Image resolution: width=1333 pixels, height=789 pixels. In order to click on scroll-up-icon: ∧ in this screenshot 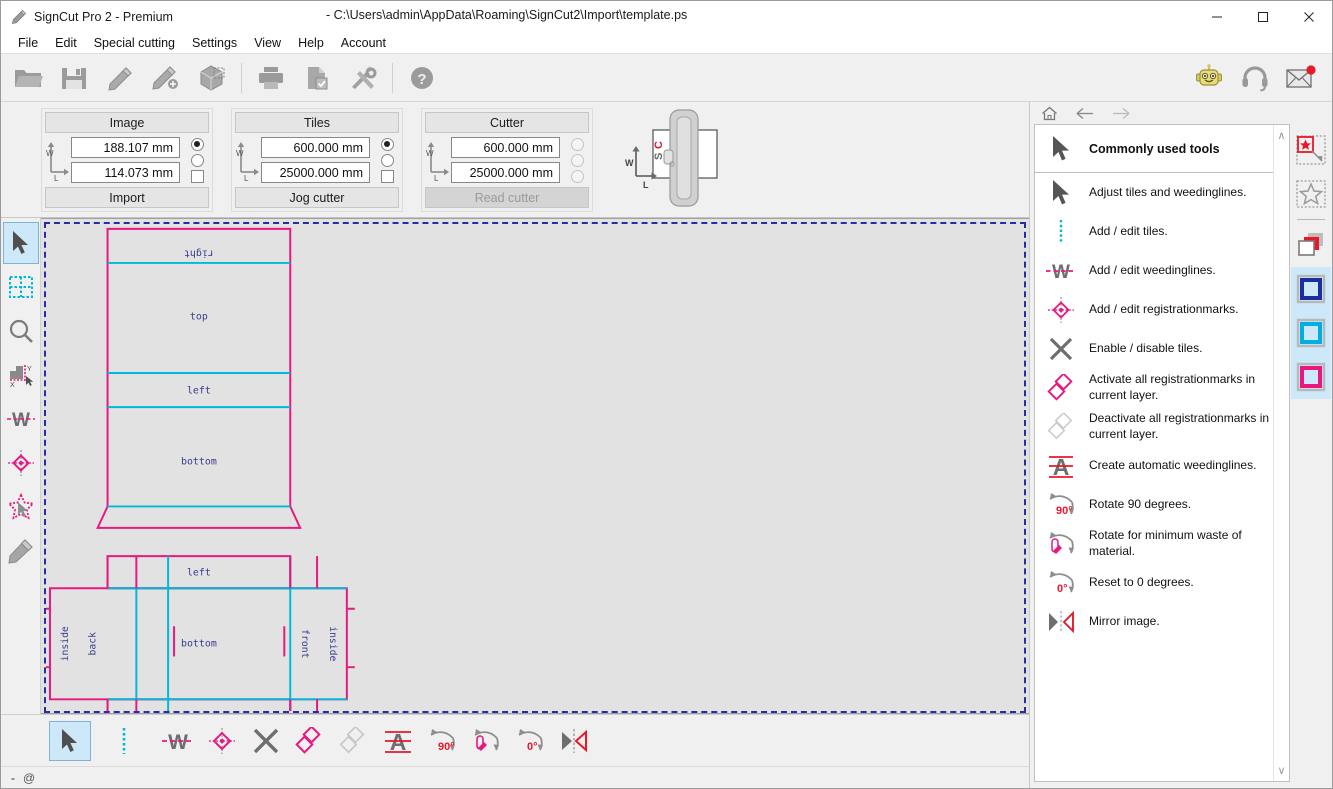, I will do `click(1281, 135)`.